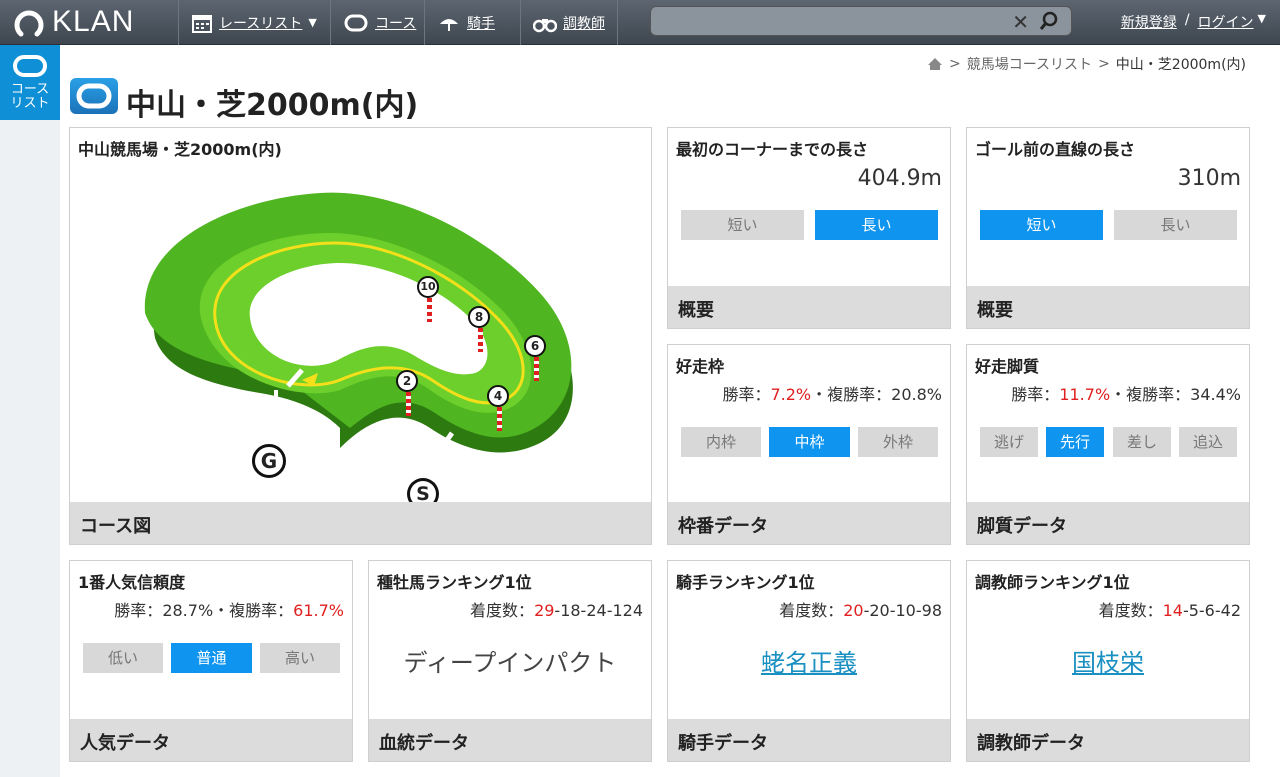 Image resolution: width=1280 pixels, height=777 pixels. What do you see at coordinates (211, 740) in the screenshot?
I see `favorite-footer: 人気データ` at bounding box center [211, 740].